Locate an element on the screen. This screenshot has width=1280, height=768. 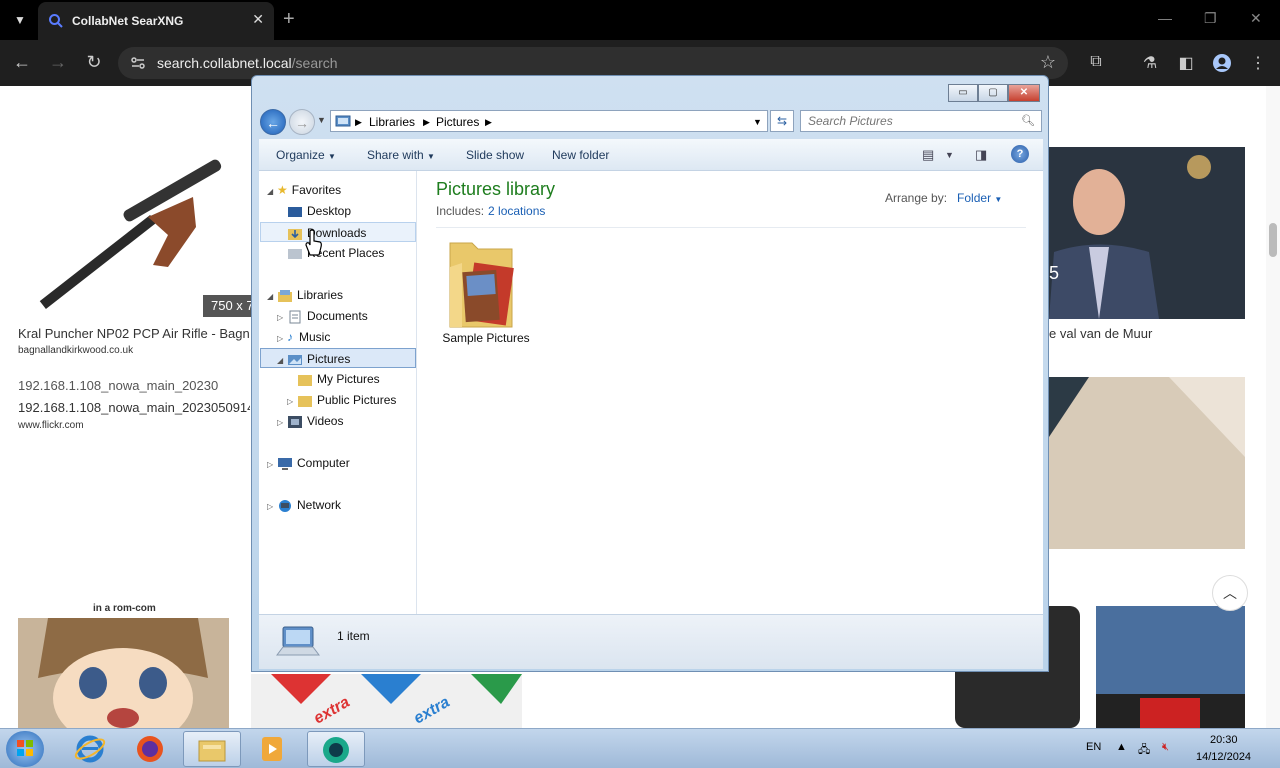
breadcrumb-pictures: Pictures is located at coordinates (457, 122).